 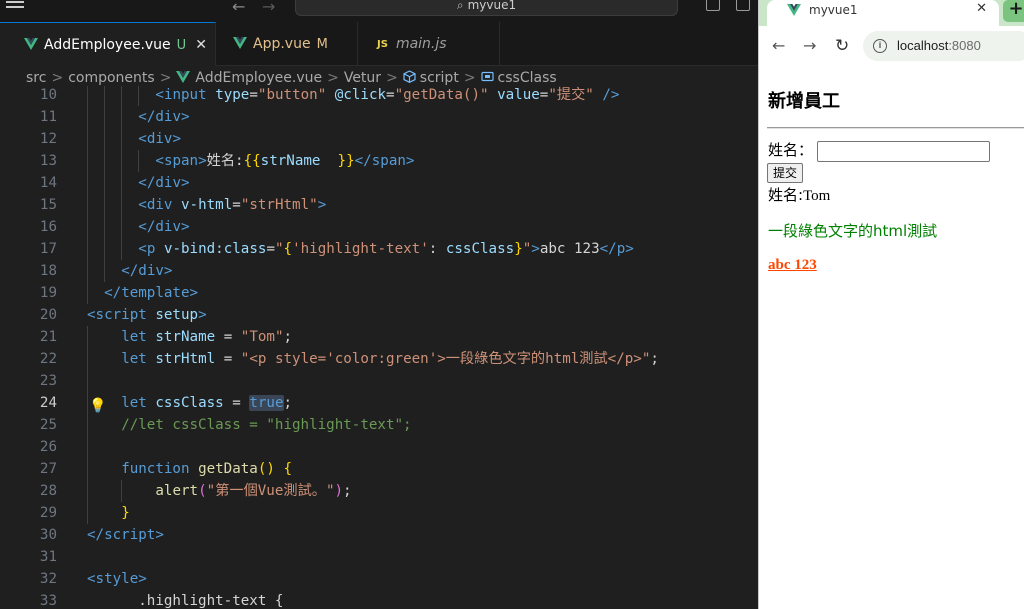 What do you see at coordinates (241, 403) in the screenshot?
I see `code-token: =` at bounding box center [241, 403].